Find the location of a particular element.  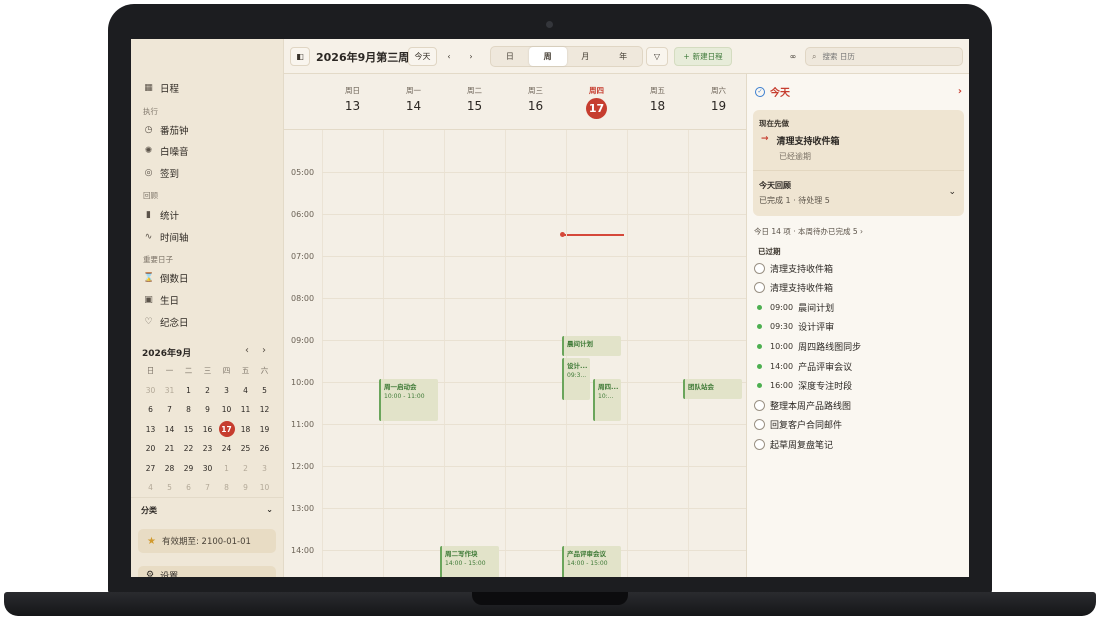

task-item: 整理本周产品路线图 is located at coordinates (802, 405).